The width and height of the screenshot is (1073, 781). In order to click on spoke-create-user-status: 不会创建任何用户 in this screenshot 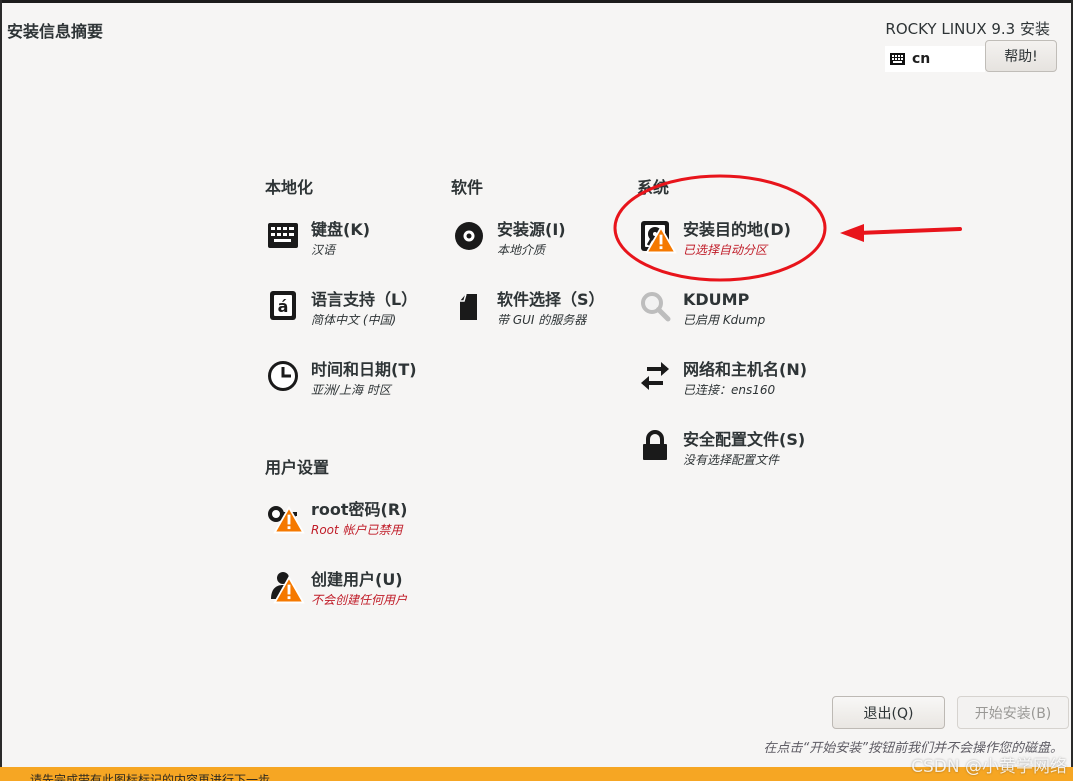, I will do `click(359, 600)`.